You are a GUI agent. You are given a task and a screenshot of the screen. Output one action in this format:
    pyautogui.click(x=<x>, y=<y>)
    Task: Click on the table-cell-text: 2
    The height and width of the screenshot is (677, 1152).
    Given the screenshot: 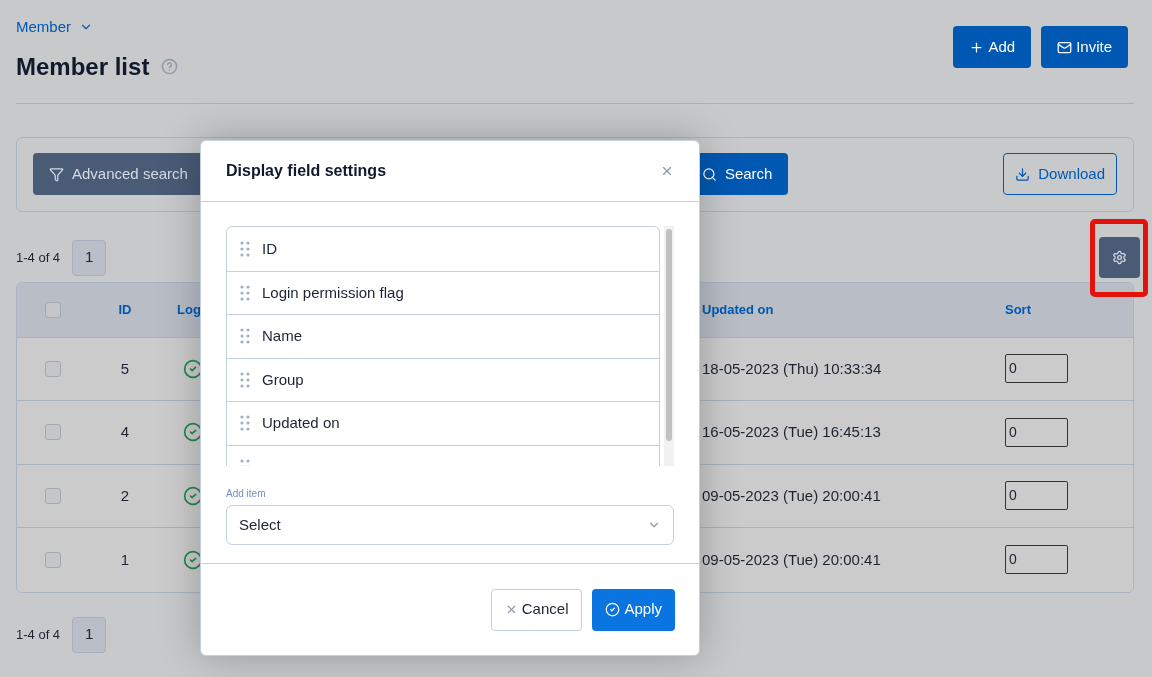 What is the action you would take?
    pyautogui.click(x=125, y=495)
    